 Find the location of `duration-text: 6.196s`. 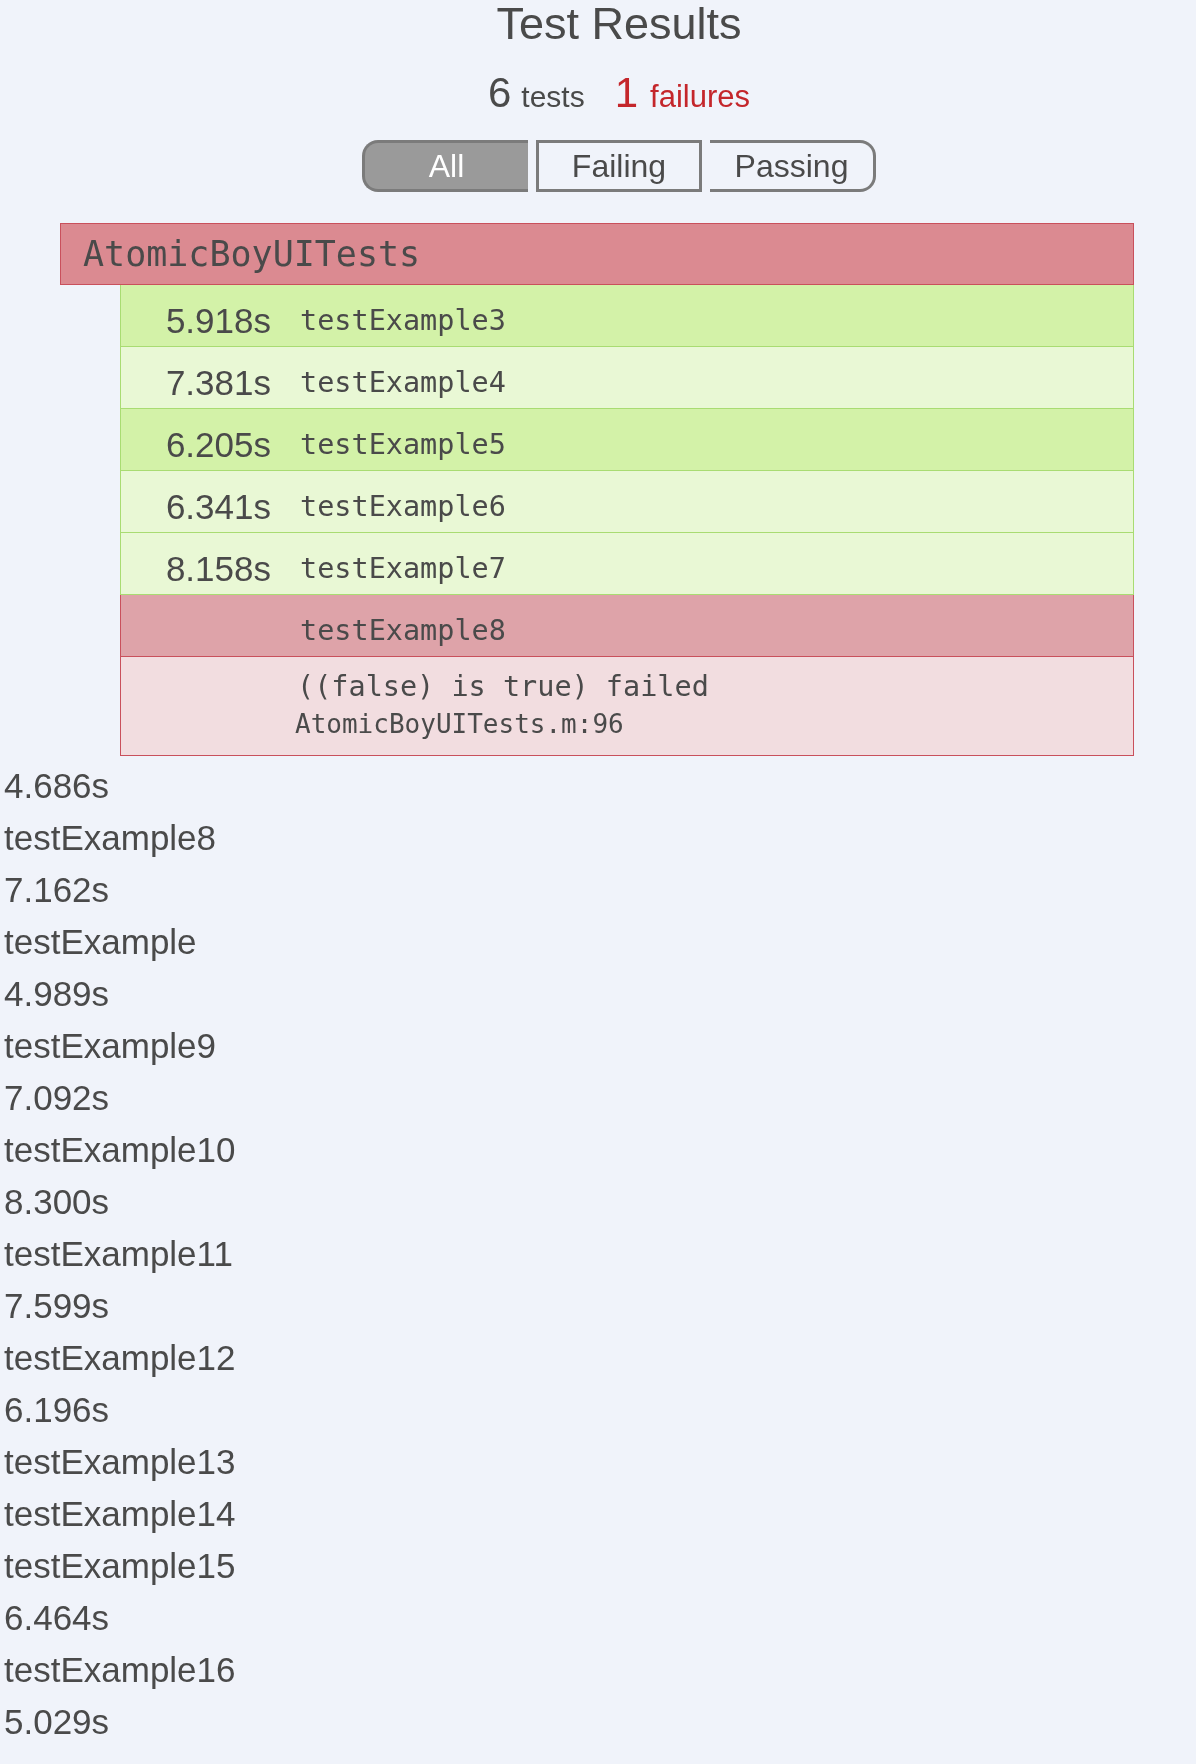

duration-text: 6.196s is located at coordinates (57, 1410).